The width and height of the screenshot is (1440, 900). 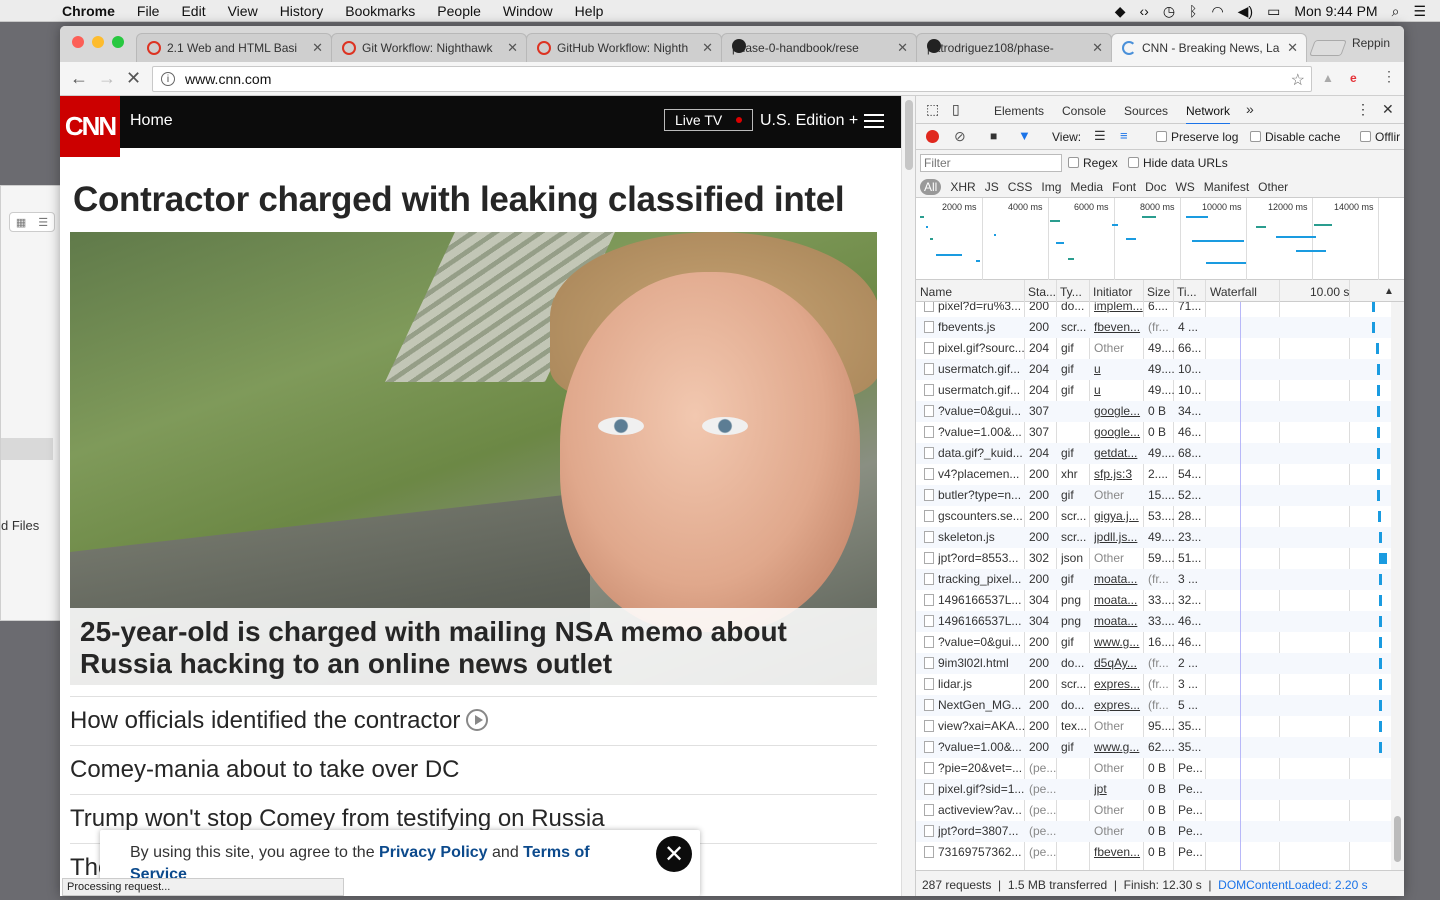 What do you see at coordinates (1084, 111) in the screenshot?
I see `tab-console: Console` at bounding box center [1084, 111].